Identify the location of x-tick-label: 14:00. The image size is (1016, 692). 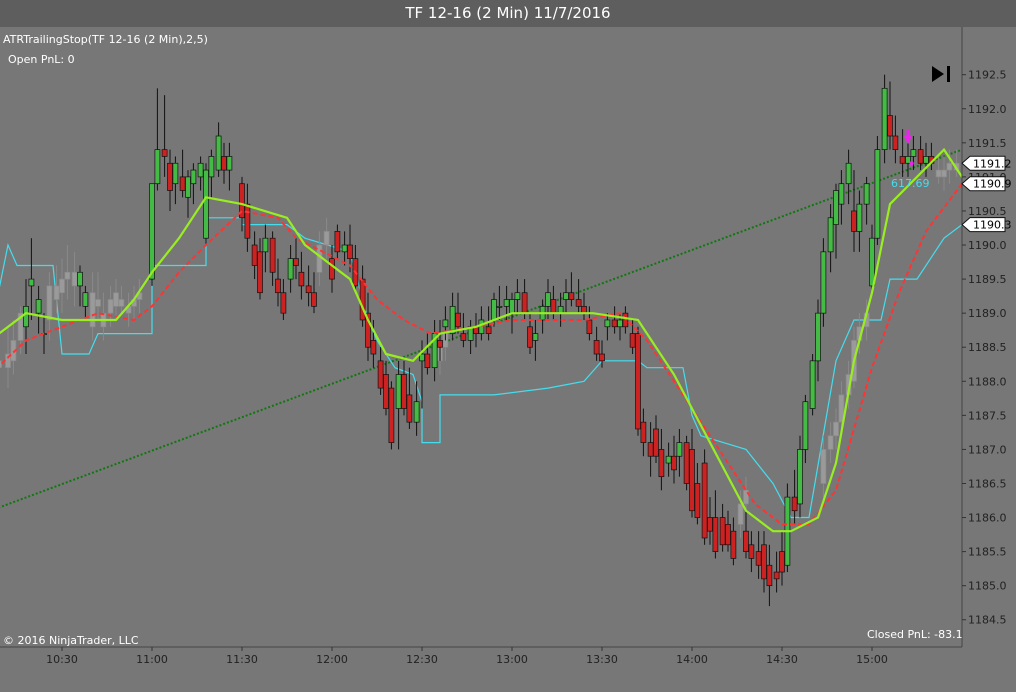
(692, 659).